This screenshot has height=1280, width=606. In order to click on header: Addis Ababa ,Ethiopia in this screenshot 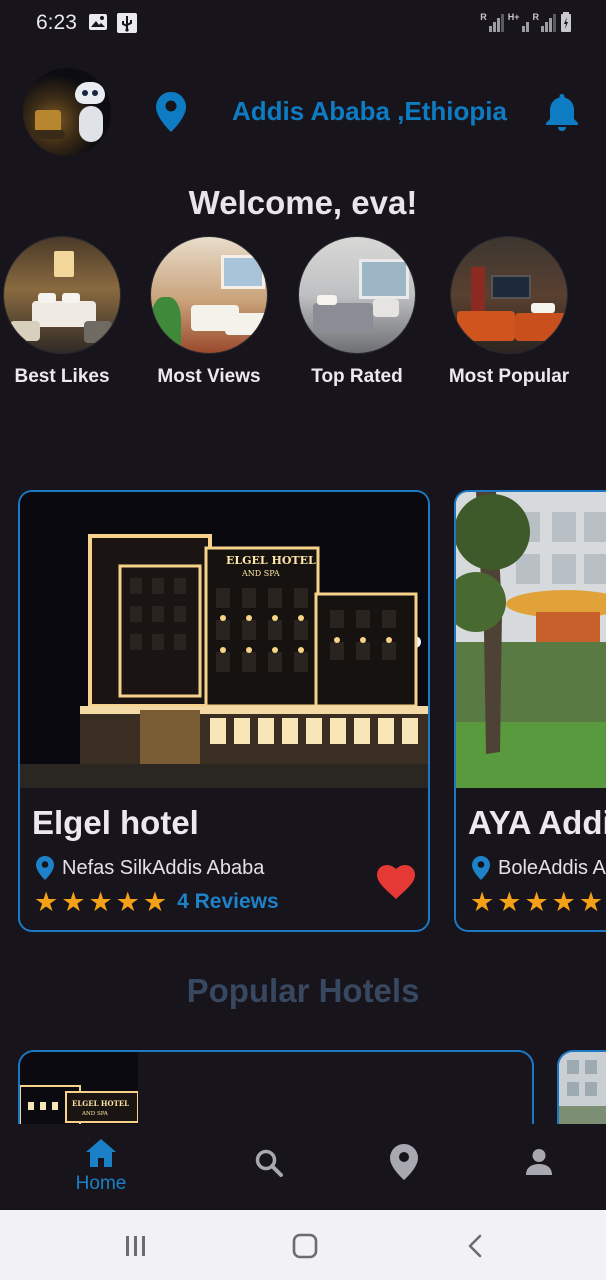, I will do `click(303, 113)`.